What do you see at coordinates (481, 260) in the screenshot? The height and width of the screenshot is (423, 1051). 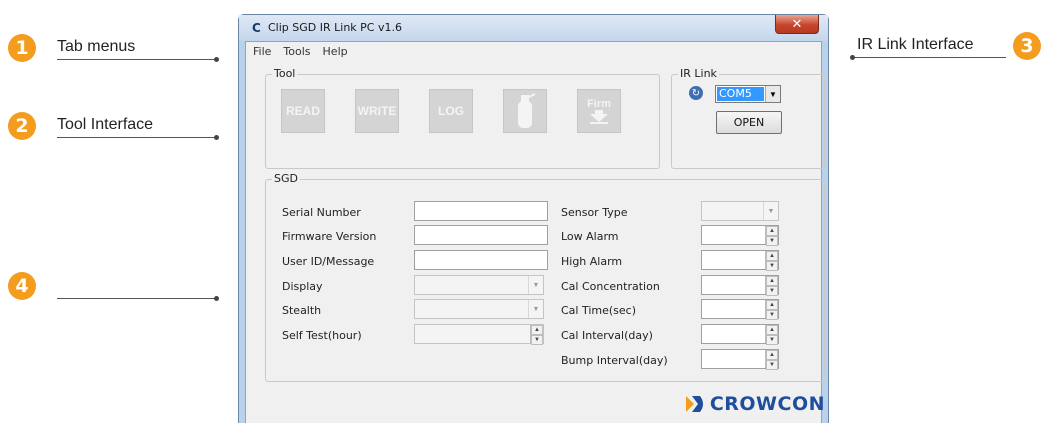 I see `user-id-message-field` at bounding box center [481, 260].